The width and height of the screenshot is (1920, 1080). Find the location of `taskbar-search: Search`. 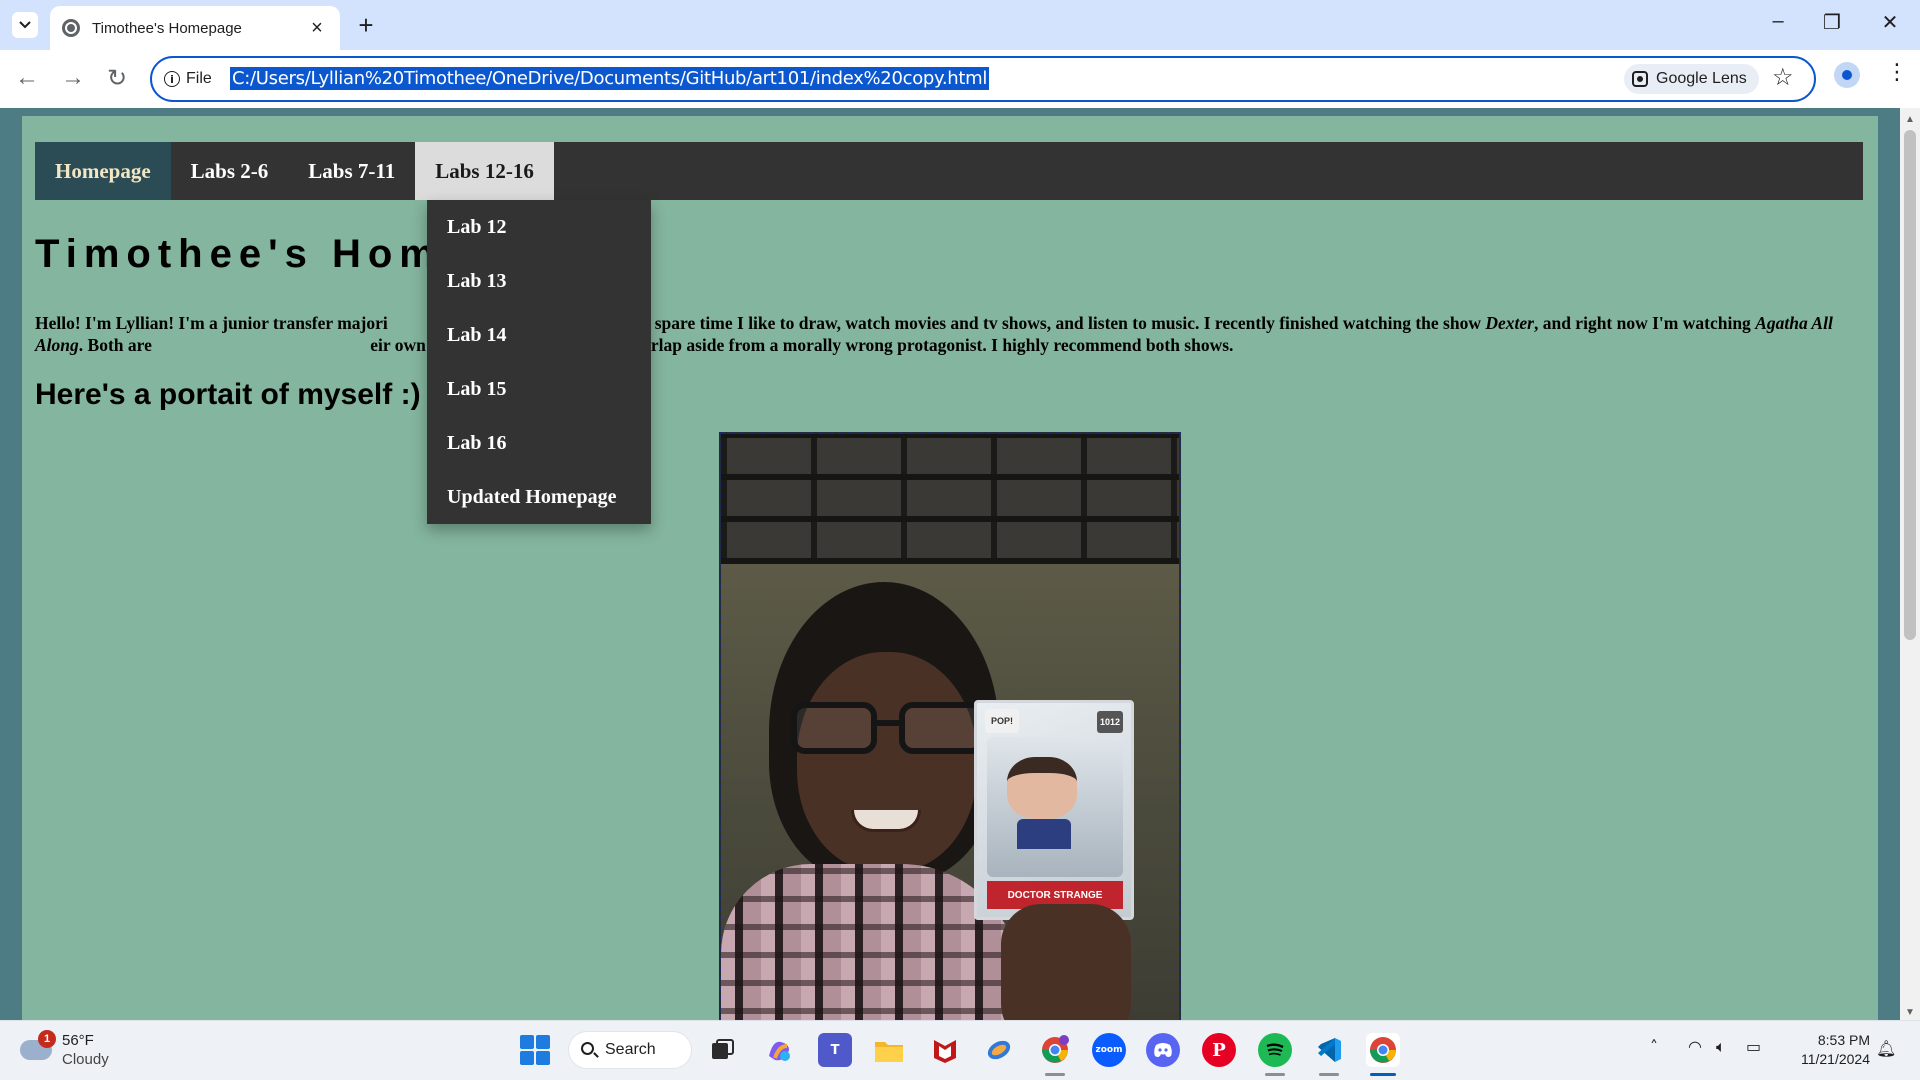

taskbar-search: Search is located at coordinates (630, 1050).